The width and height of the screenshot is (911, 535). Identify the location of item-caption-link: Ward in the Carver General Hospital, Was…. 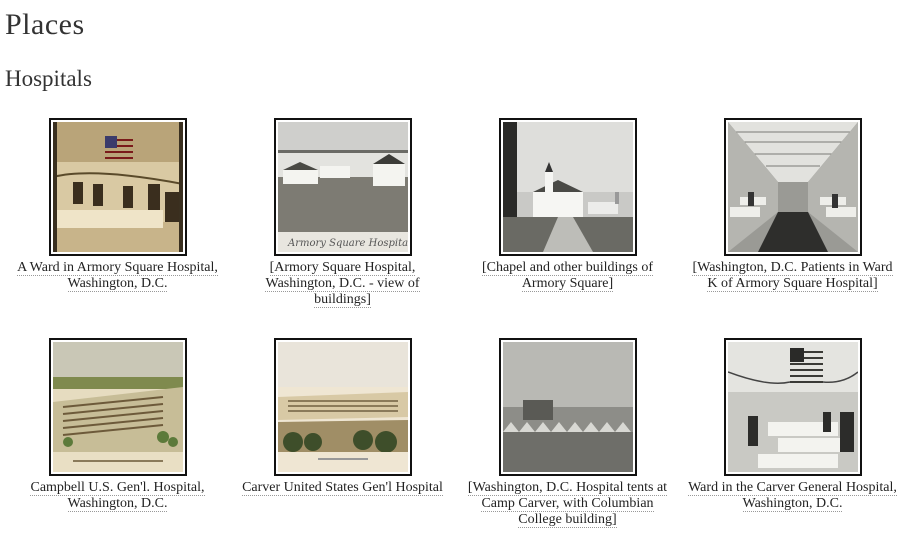
(792, 496).